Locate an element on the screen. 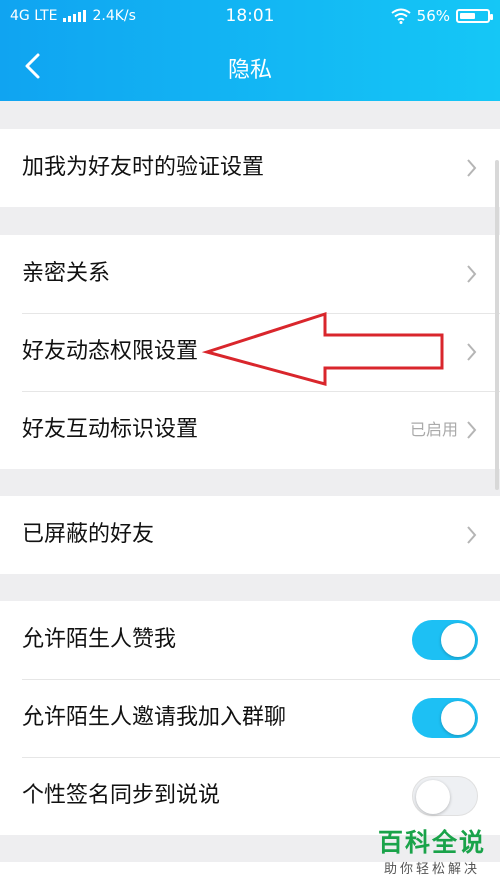 The height and width of the screenshot is (889, 500). row-label: 好友互动标识设置 is located at coordinates (110, 429).